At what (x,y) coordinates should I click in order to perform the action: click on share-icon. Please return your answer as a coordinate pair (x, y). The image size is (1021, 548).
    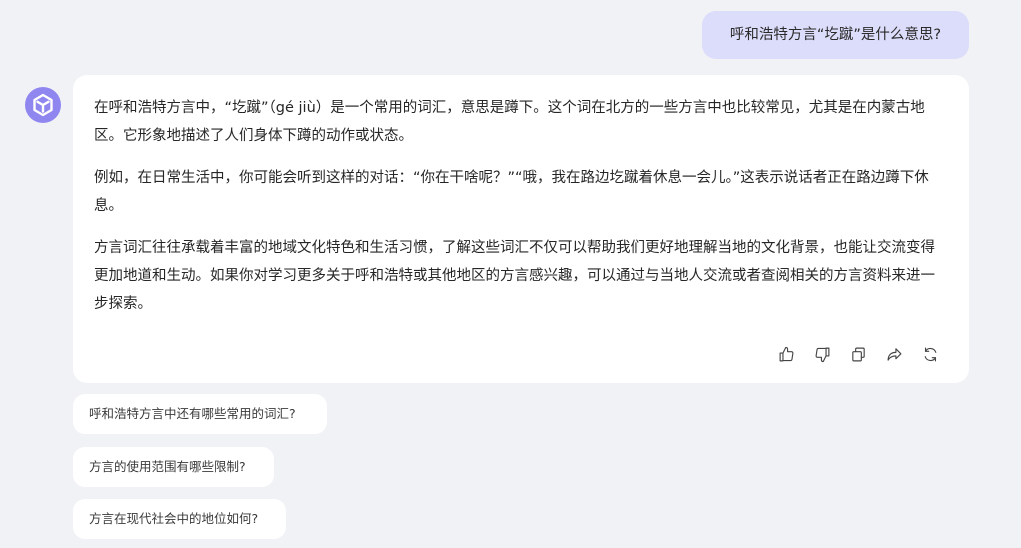
    Looking at the image, I should click on (894, 354).